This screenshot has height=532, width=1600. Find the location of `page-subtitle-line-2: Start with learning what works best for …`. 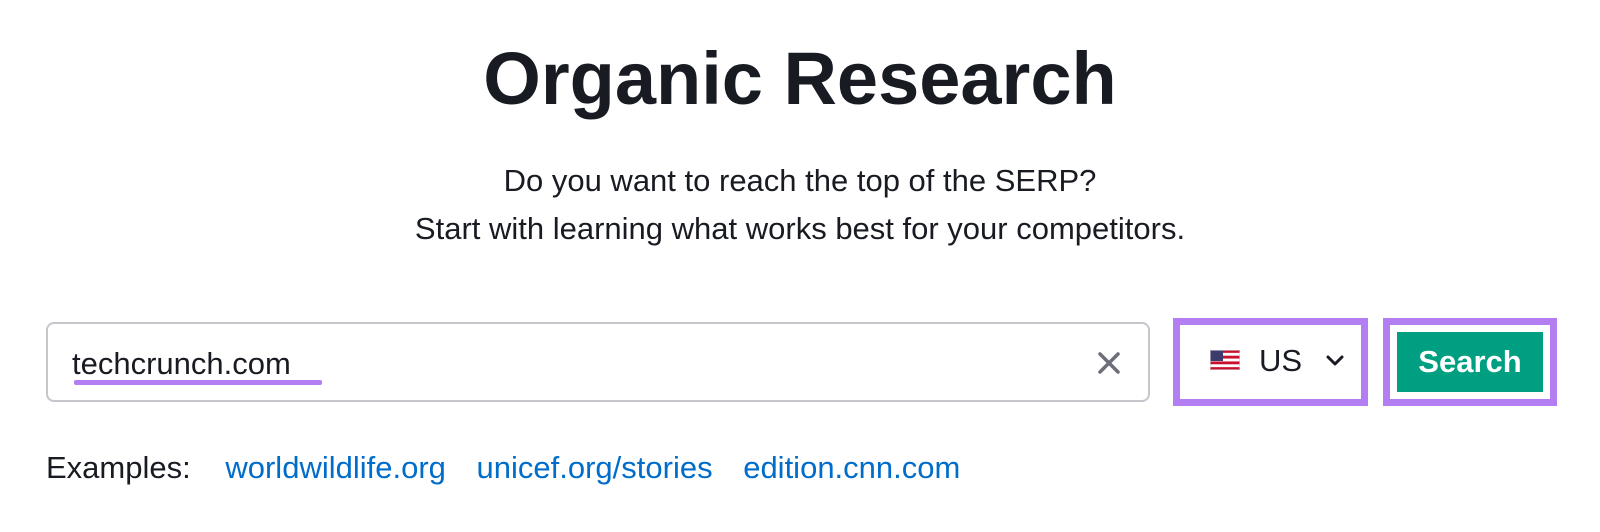

page-subtitle-line-2: Start with learning what works best for … is located at coordinates (800, 228).